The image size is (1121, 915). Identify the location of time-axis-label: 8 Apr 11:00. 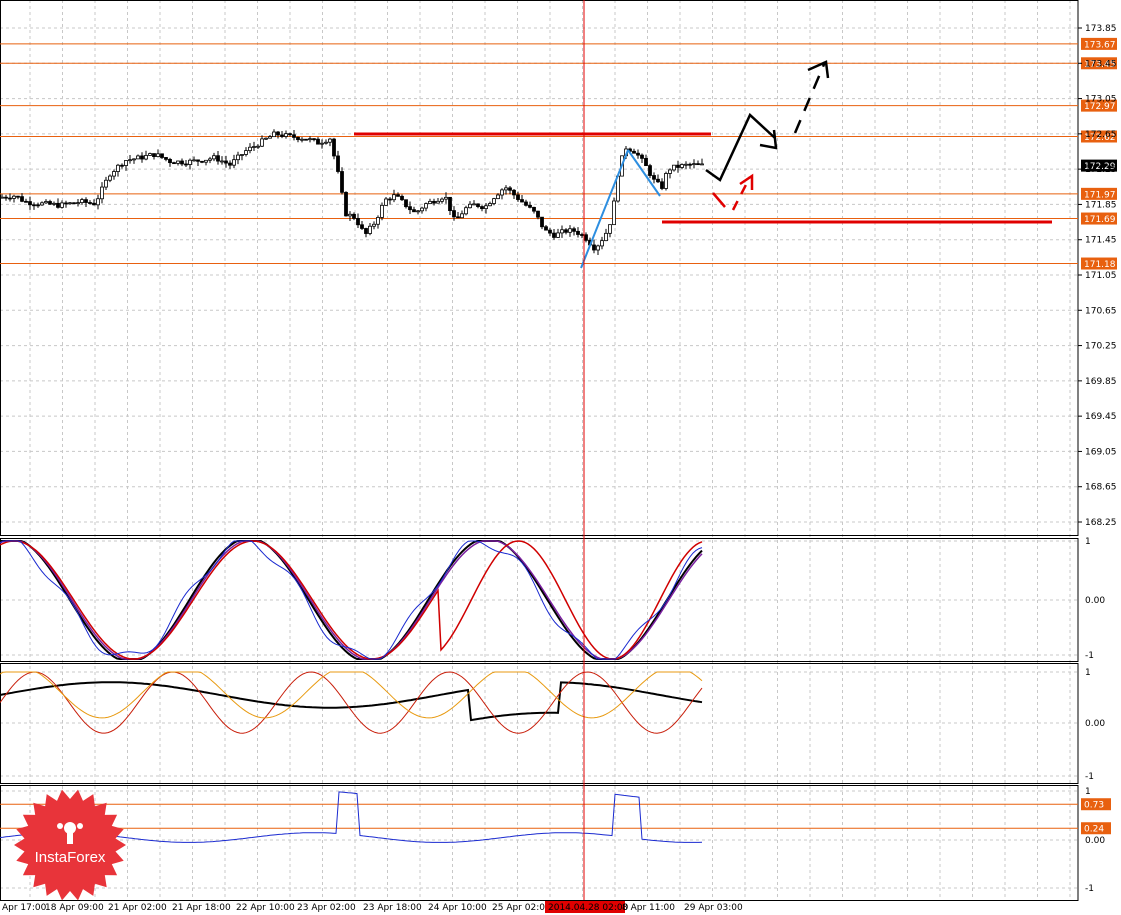
(648, 908).